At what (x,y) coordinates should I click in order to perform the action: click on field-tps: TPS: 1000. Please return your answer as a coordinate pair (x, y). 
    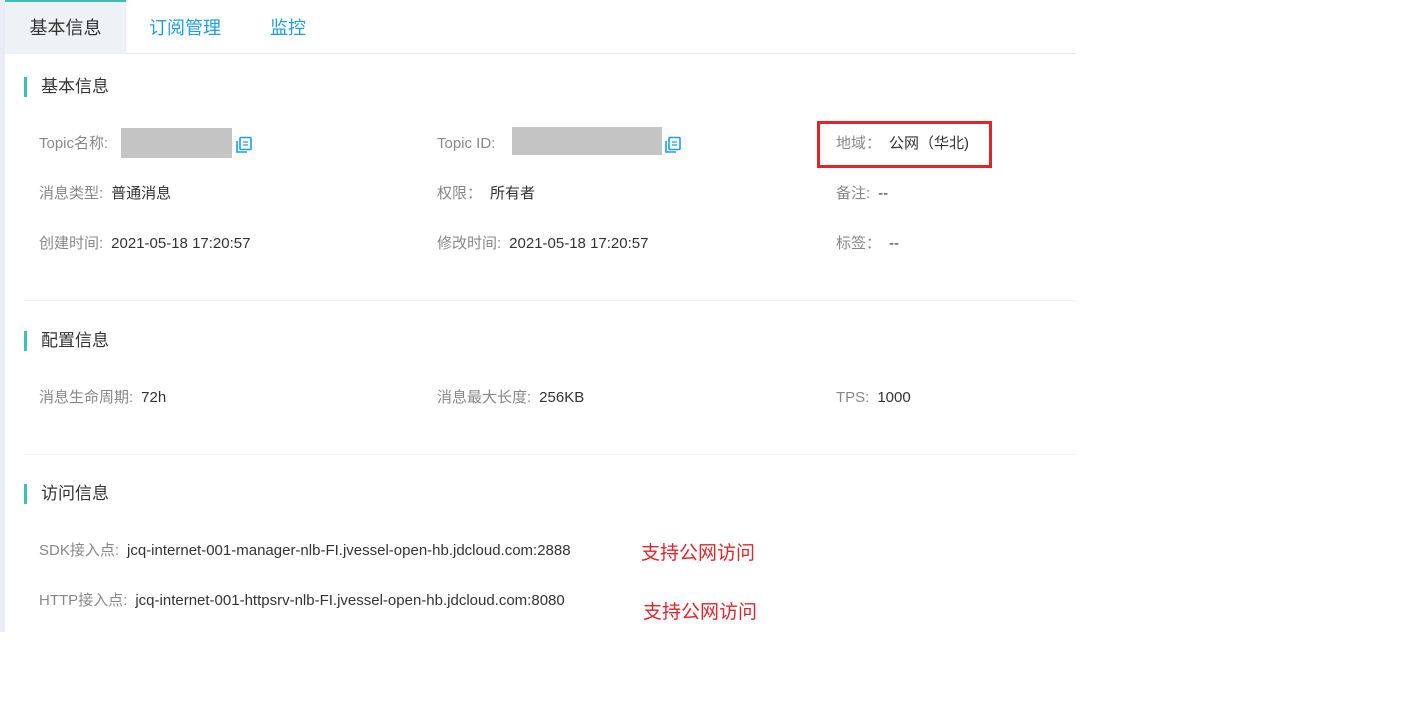
    Looking at the image, I should click on (873, 398).